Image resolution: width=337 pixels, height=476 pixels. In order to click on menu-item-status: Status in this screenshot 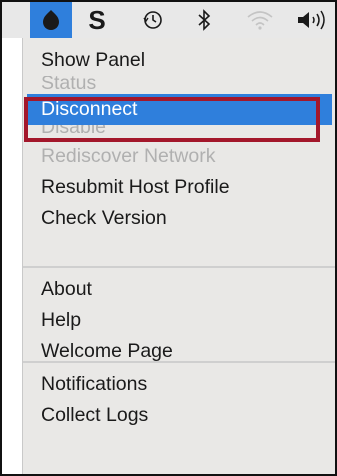, I will do `click(179, 85)`.